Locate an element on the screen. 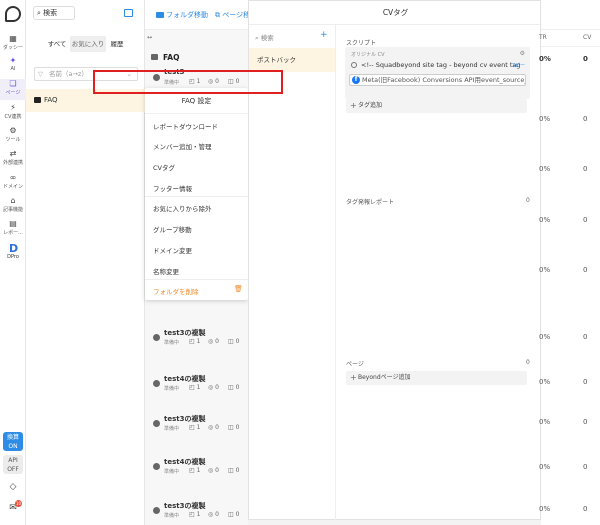 This screenshot has height=525, width=600. bolt-icon: ⚡ is located at coordinates (13, 107).